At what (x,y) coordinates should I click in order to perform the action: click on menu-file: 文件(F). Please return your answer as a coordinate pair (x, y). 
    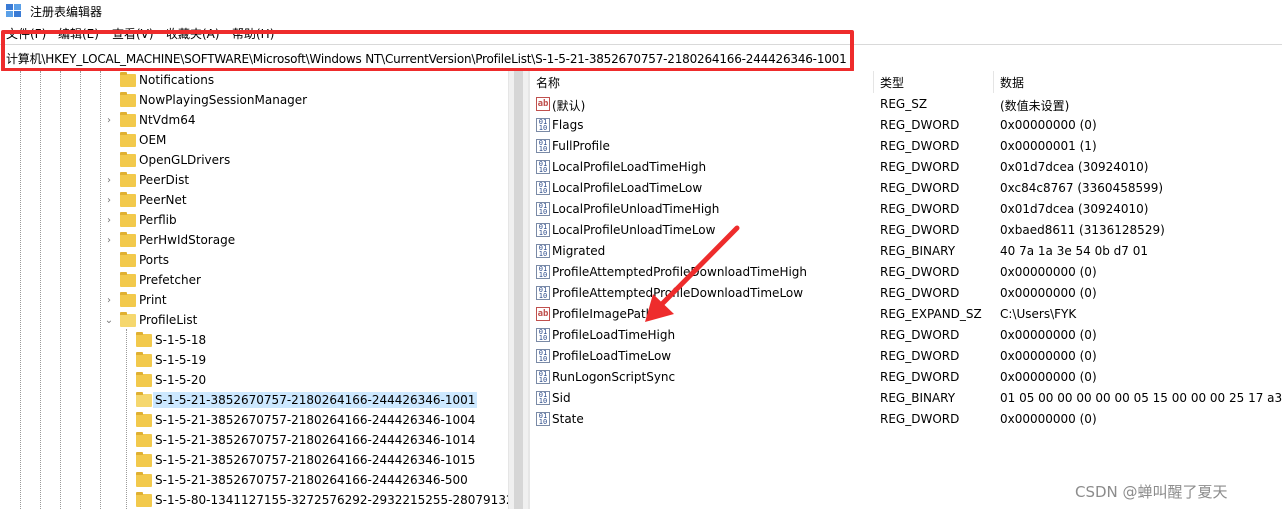
    Looking at the image, I should click on (26, 33).